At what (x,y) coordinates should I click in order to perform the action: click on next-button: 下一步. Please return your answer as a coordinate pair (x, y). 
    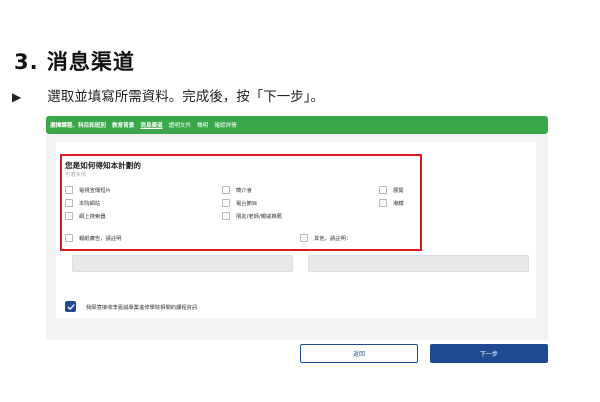
    Looking at the image, I should click on (489, 353).